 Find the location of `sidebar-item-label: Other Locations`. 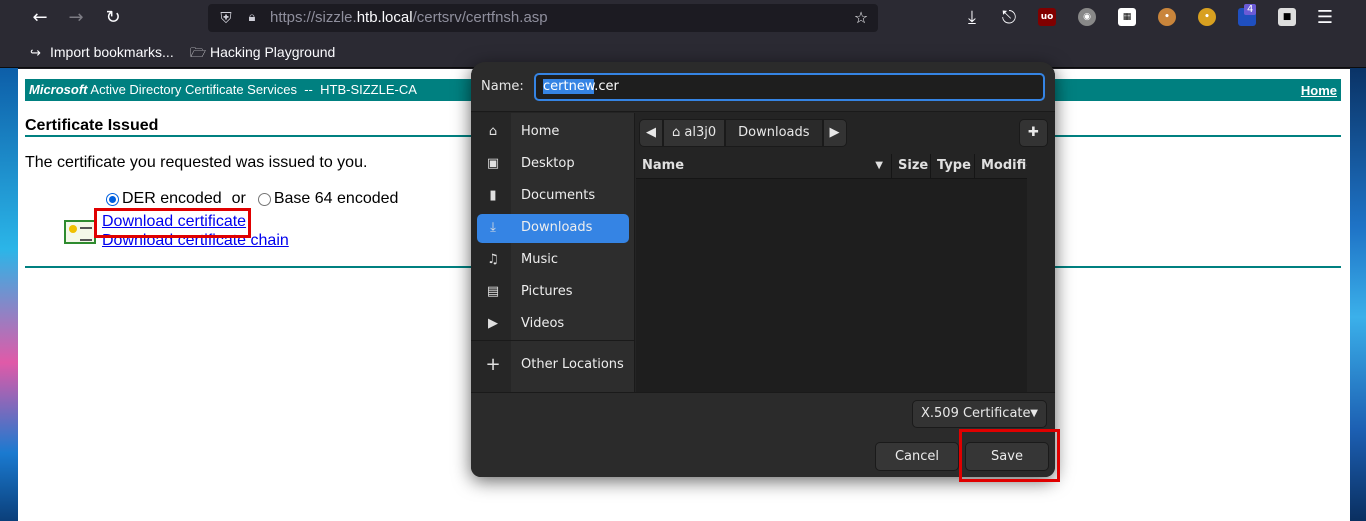

sidebar-item-label: Other Locations is located at coordinates (572, 364).